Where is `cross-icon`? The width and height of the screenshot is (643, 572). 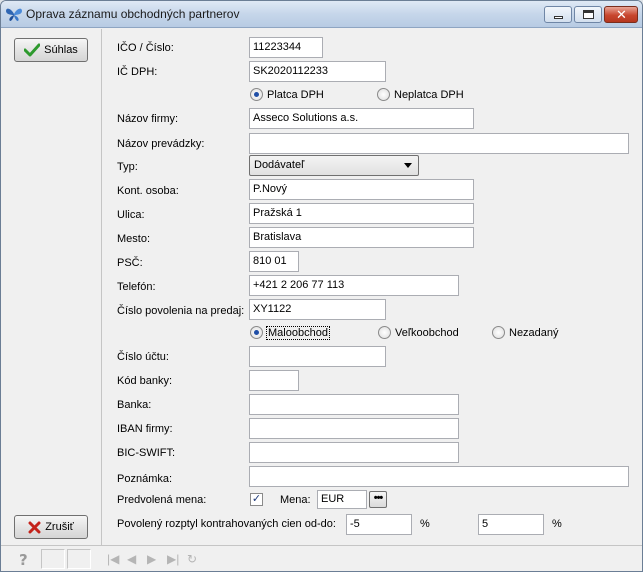
cross-icon is located at coordinates (34, 527).